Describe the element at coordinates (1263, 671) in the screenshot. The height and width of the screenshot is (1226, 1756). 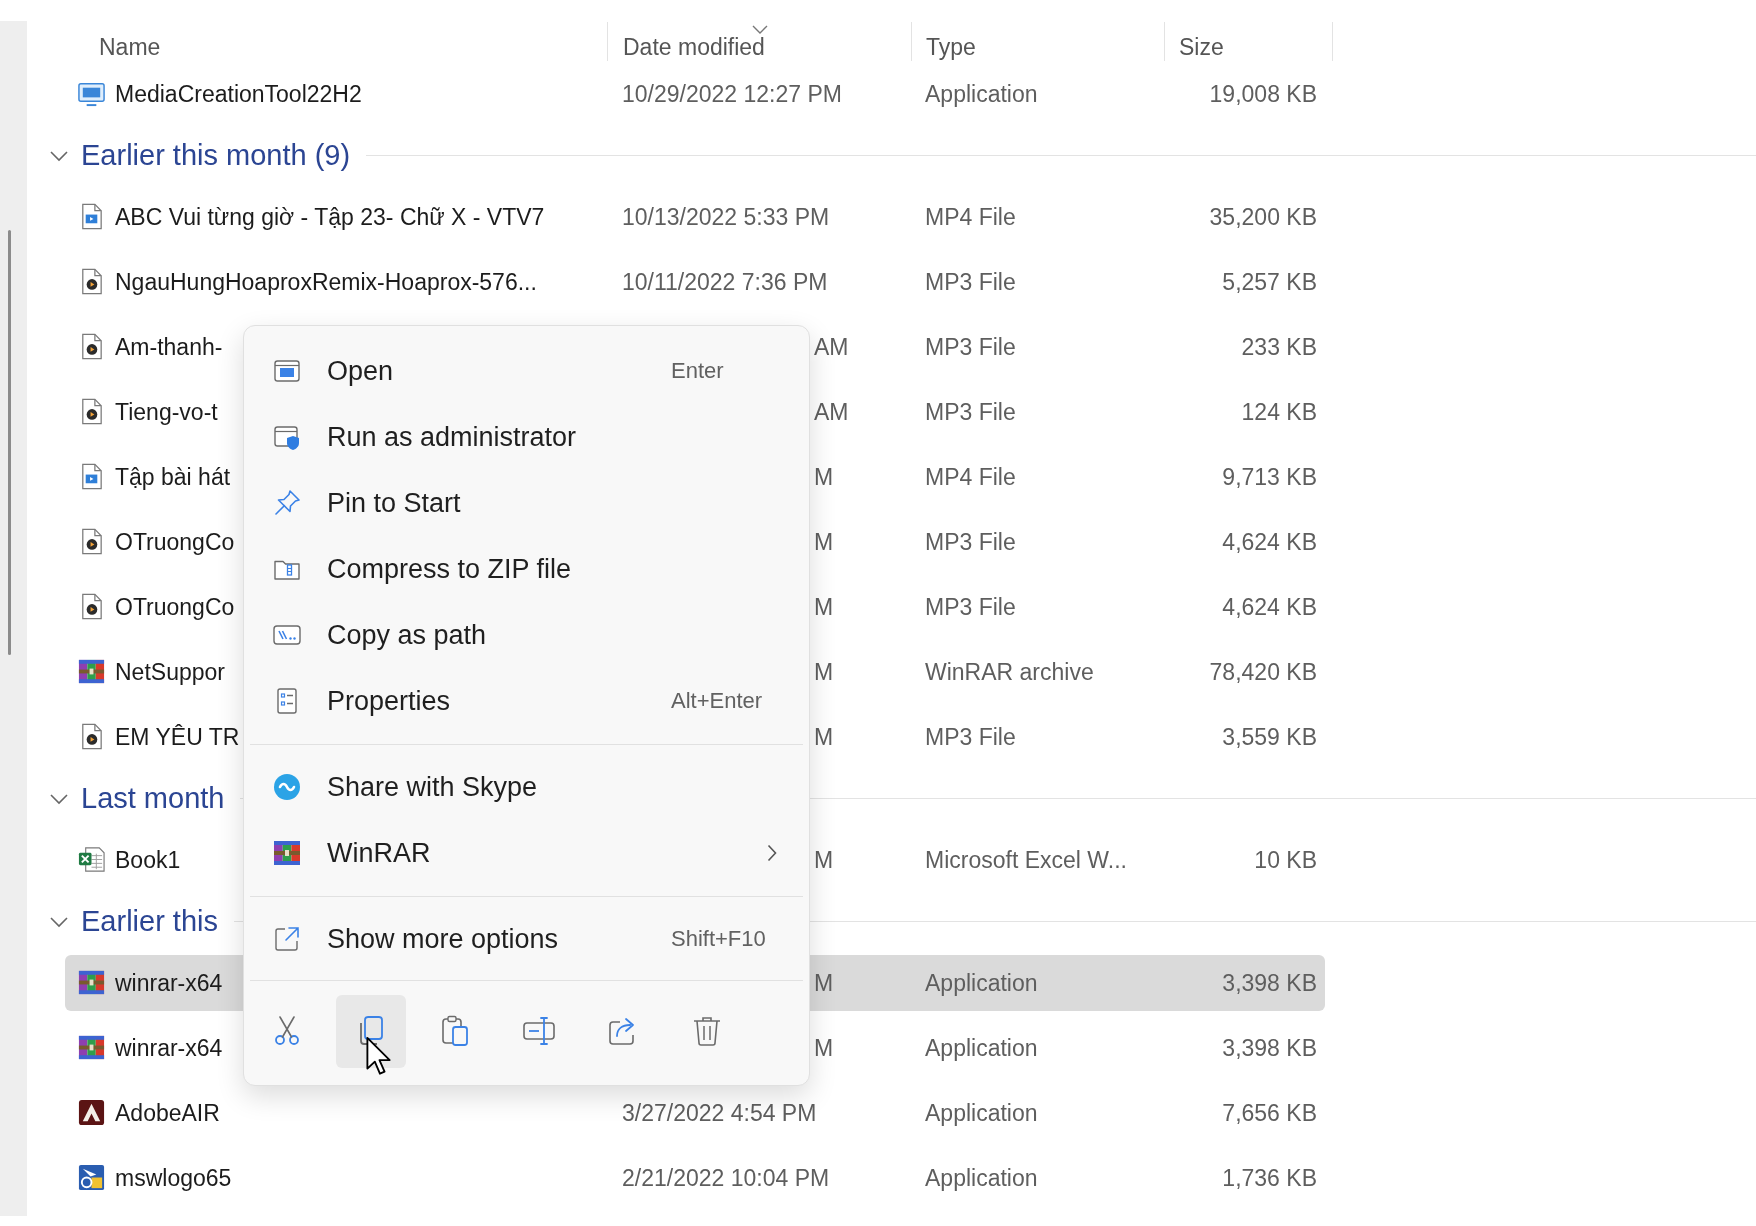
I see `size-text: 78,420 KB` at that location.